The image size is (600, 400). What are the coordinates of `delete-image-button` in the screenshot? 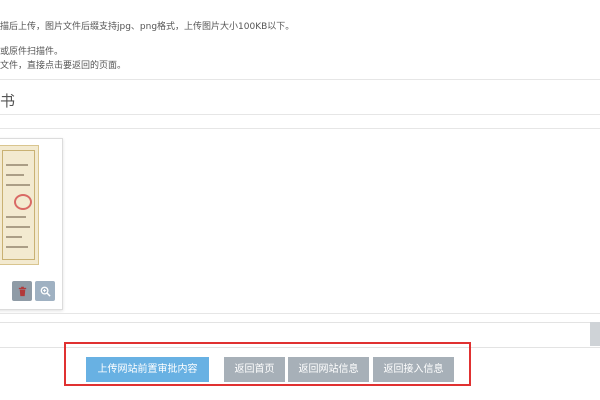 It's located at (22, 291).